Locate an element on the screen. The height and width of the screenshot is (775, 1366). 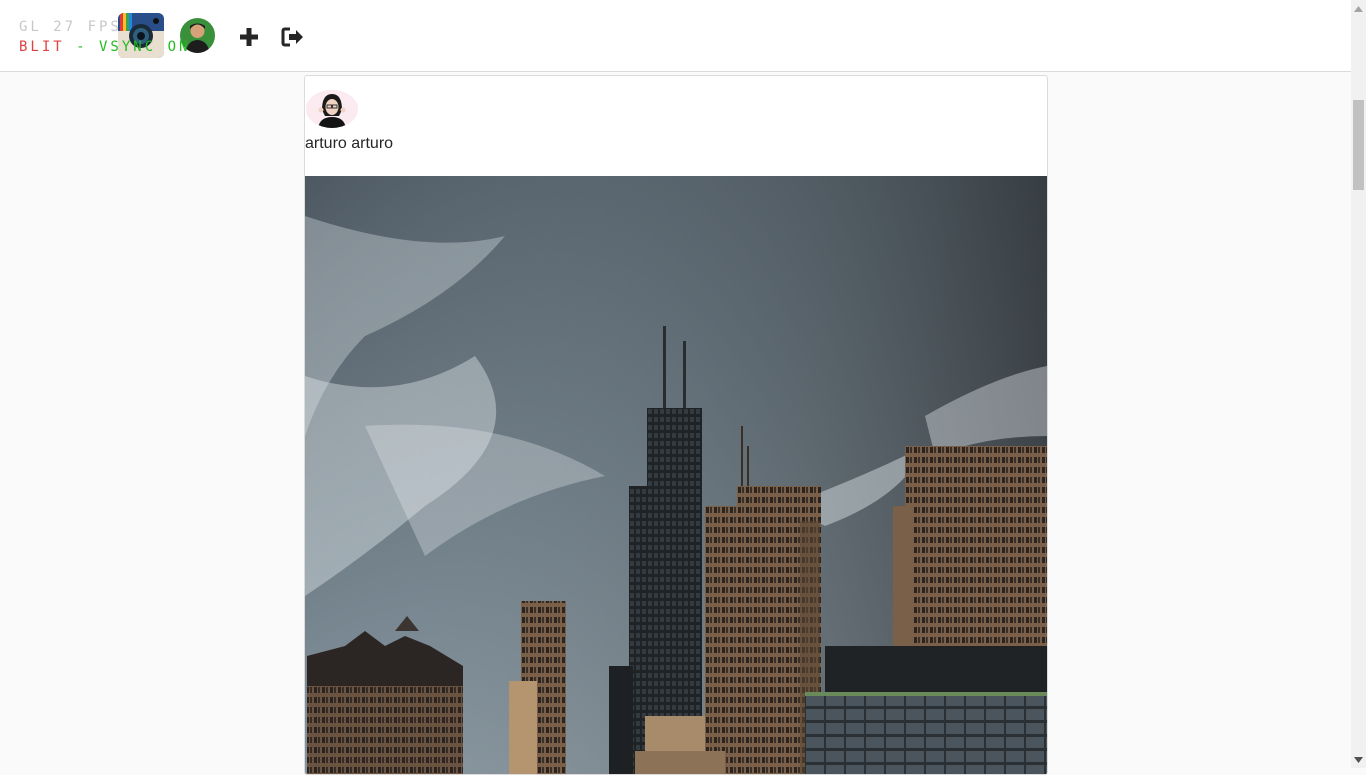
scroll-down-arrow-icon is located at coordinates (1358, 759).